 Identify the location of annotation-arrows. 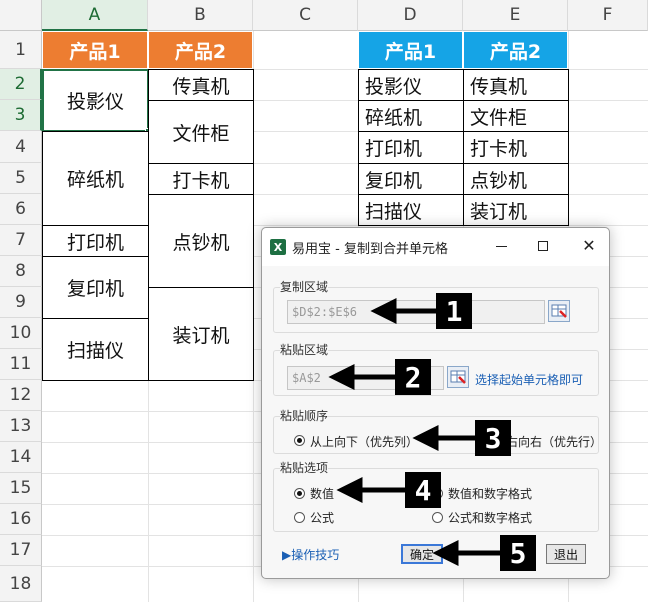
(414, 432).